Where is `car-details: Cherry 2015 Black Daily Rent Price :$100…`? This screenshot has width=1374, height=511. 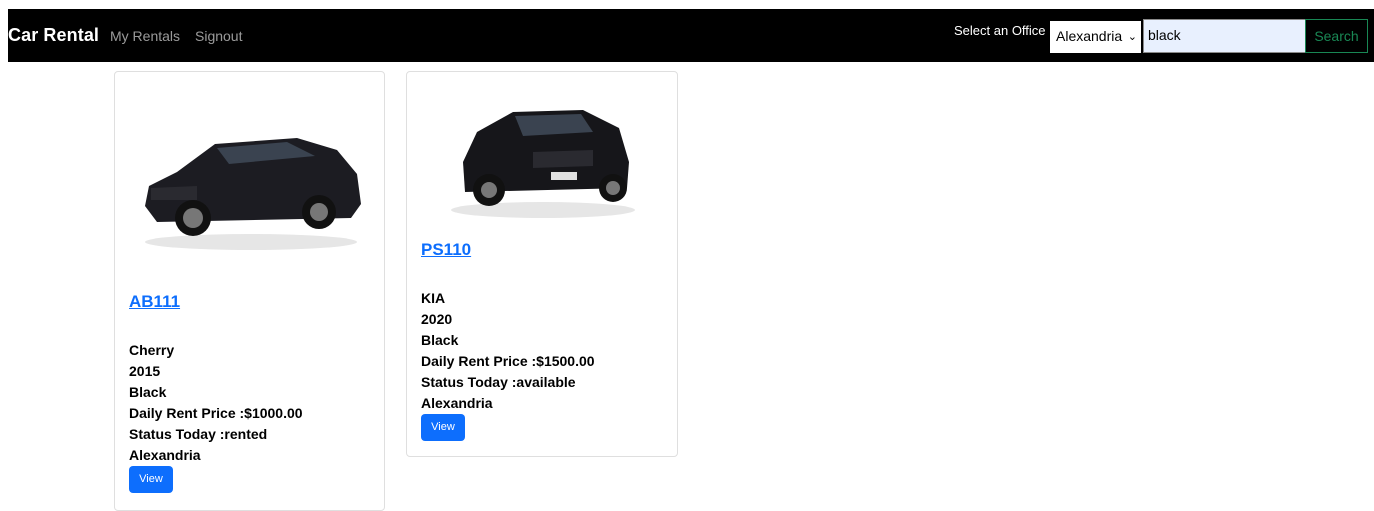 car-details: Cherry 2015 Black Daily Rent Price :$100… is located at coordinates (216, 403).